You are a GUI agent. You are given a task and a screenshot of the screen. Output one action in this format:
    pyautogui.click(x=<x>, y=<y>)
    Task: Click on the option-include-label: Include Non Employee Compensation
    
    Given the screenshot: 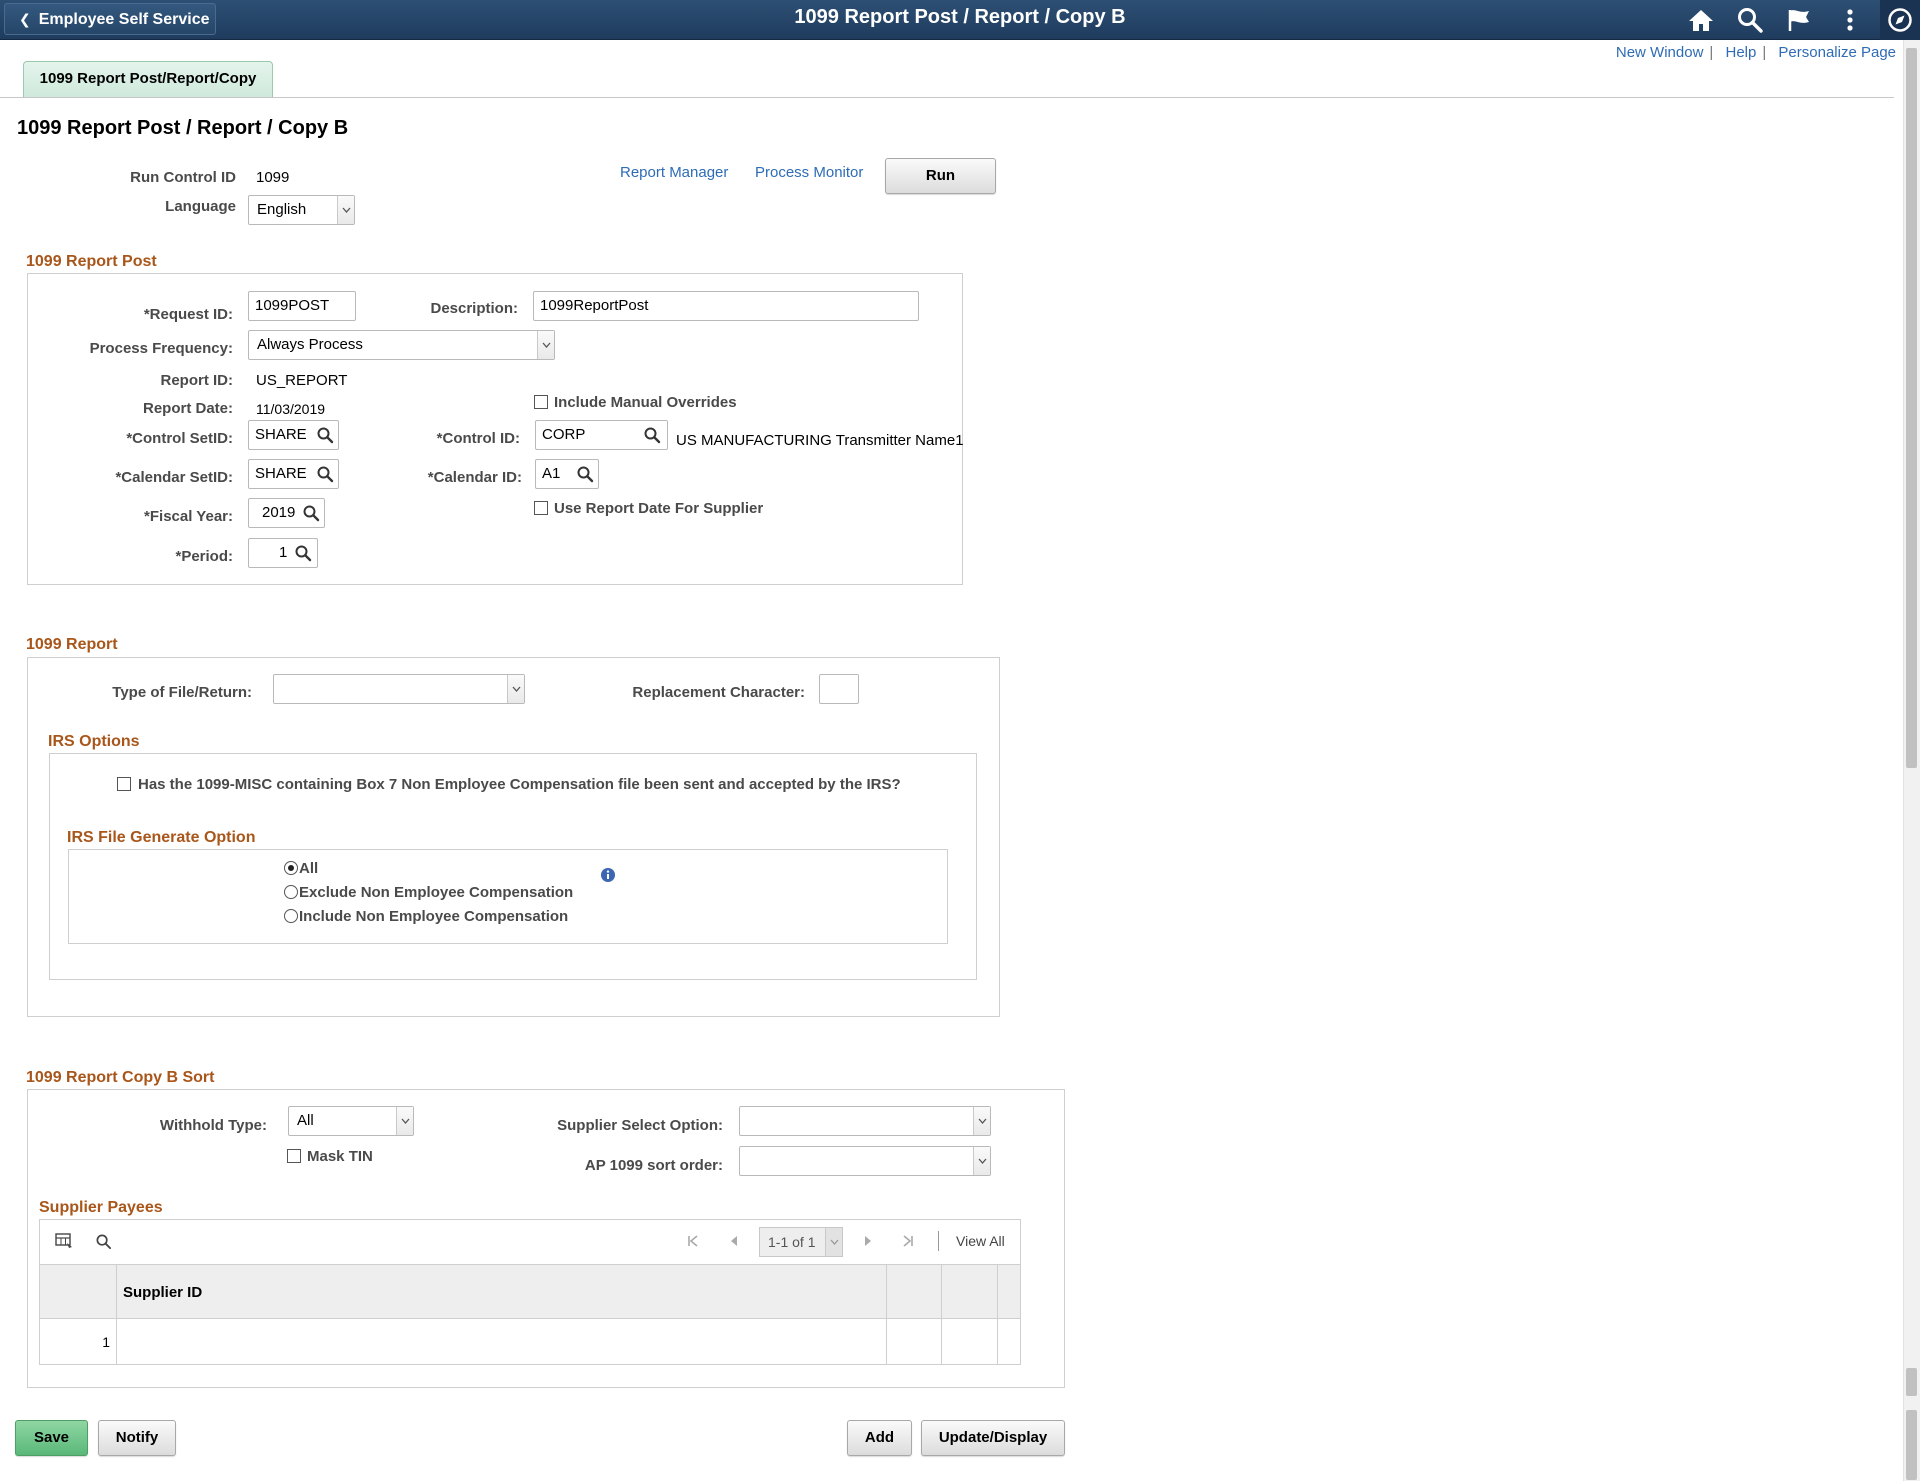 What is the action you would take?
    pyautogui.click(x=434, y=916)
    